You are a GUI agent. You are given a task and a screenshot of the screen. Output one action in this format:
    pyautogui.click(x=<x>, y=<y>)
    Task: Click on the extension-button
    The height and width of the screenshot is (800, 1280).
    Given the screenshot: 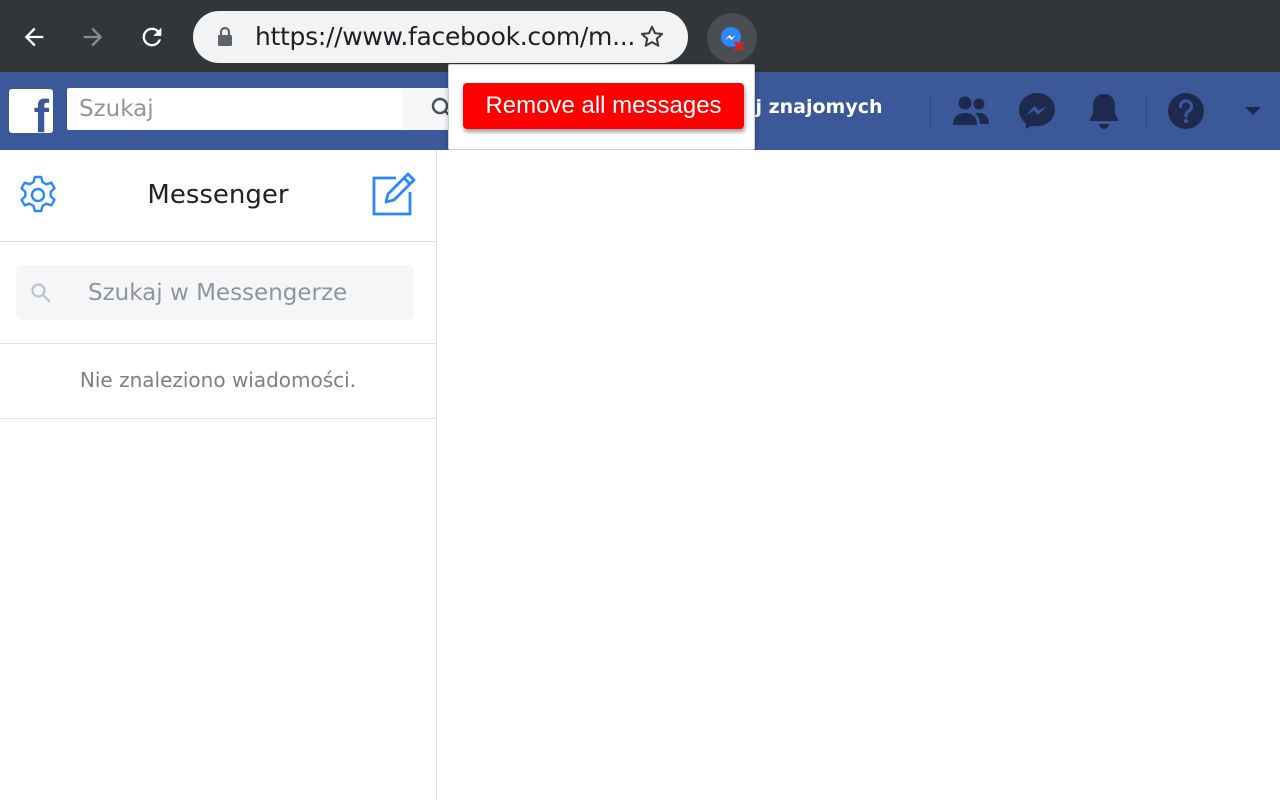 What is the action you would take?
    pyautogui.click(x=732, y=38)
    